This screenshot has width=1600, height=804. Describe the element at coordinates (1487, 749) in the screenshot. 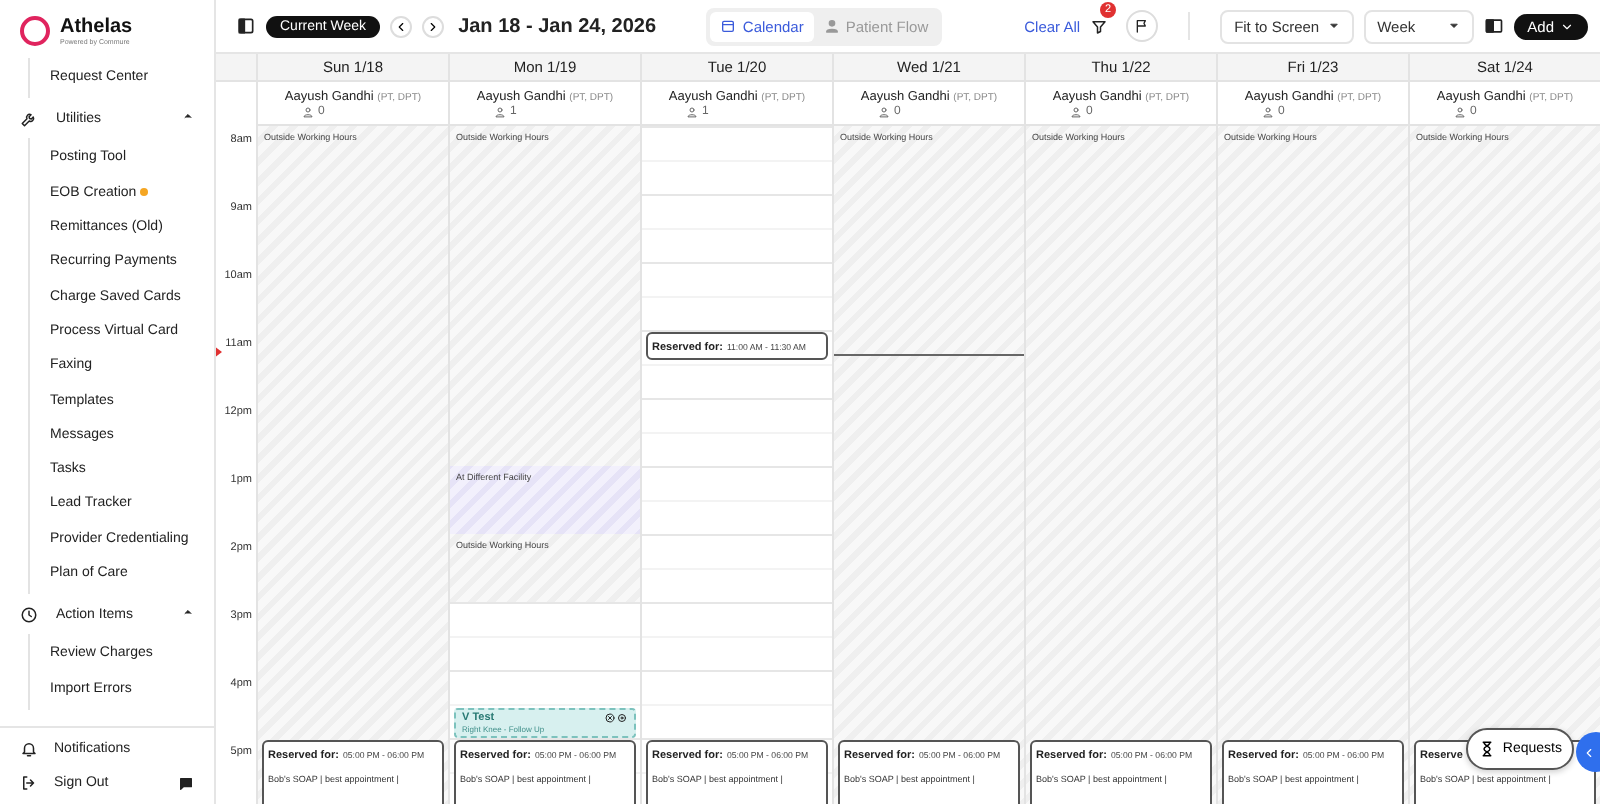

I see `hourglass-icon` at that location.